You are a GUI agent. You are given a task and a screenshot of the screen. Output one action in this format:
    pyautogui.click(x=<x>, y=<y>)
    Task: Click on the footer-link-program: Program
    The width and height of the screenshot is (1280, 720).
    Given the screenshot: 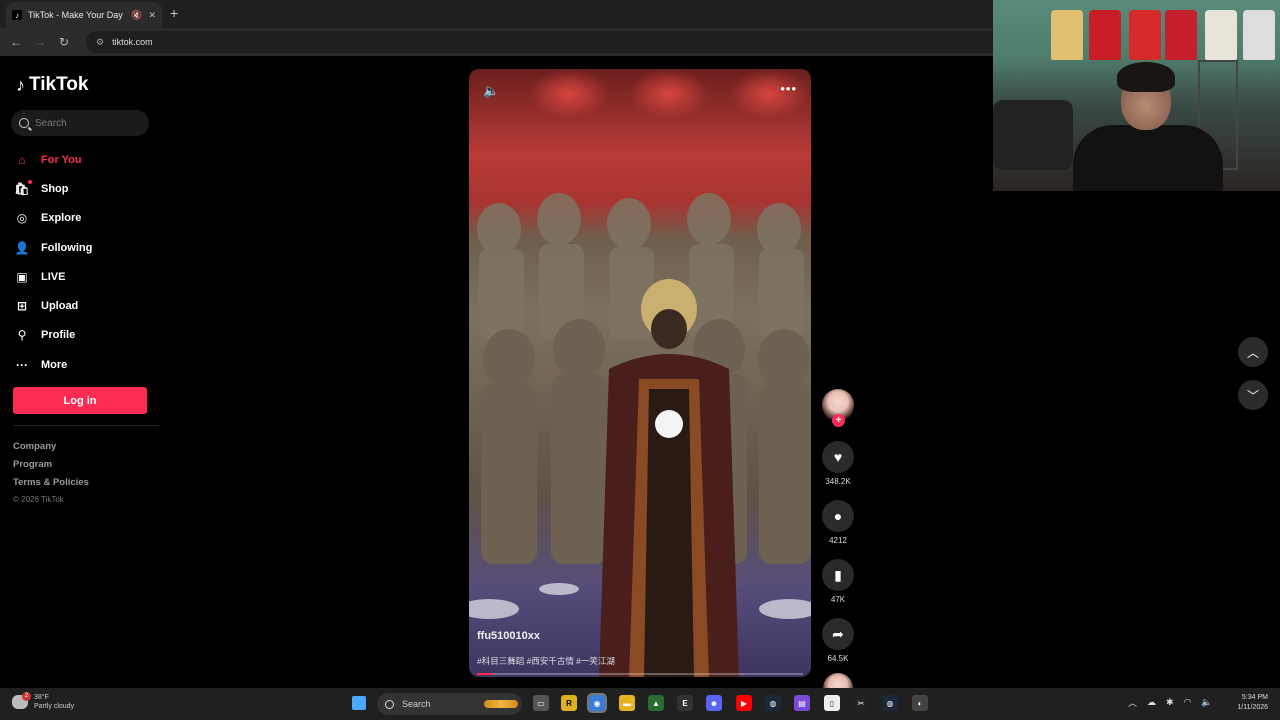 What is the action you would take?
    pyautogui.click(x=51, y=468)
    